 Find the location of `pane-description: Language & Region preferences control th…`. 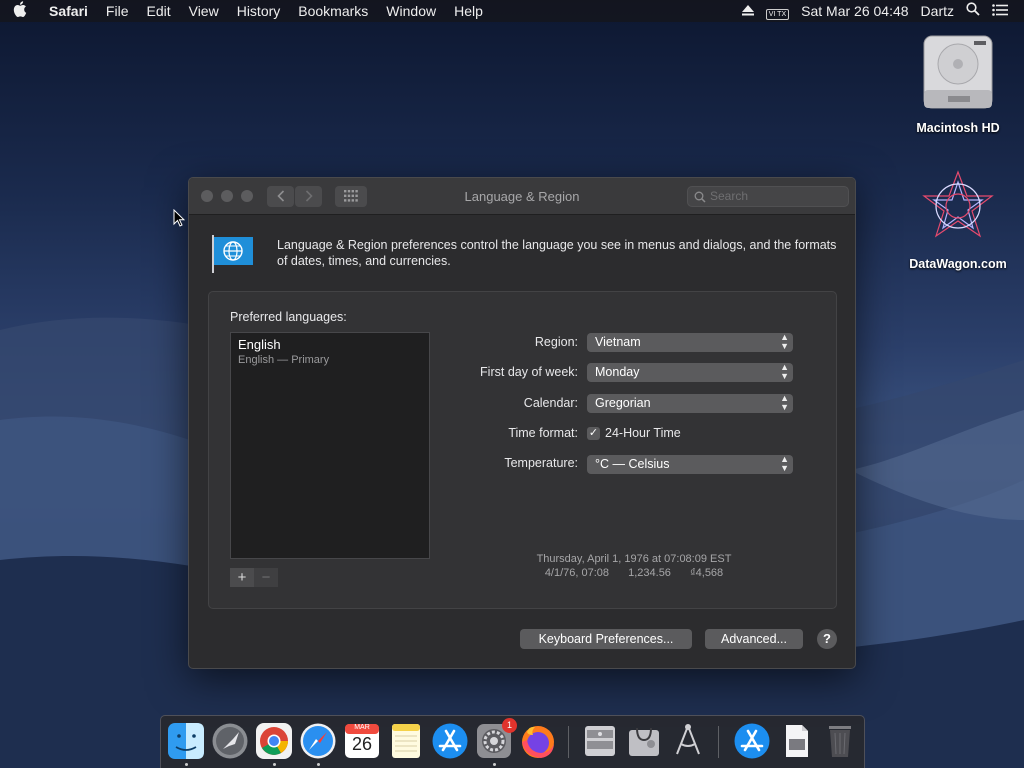

pane-description: Language & Region preferences control th… is located at coordinates (557, 253).